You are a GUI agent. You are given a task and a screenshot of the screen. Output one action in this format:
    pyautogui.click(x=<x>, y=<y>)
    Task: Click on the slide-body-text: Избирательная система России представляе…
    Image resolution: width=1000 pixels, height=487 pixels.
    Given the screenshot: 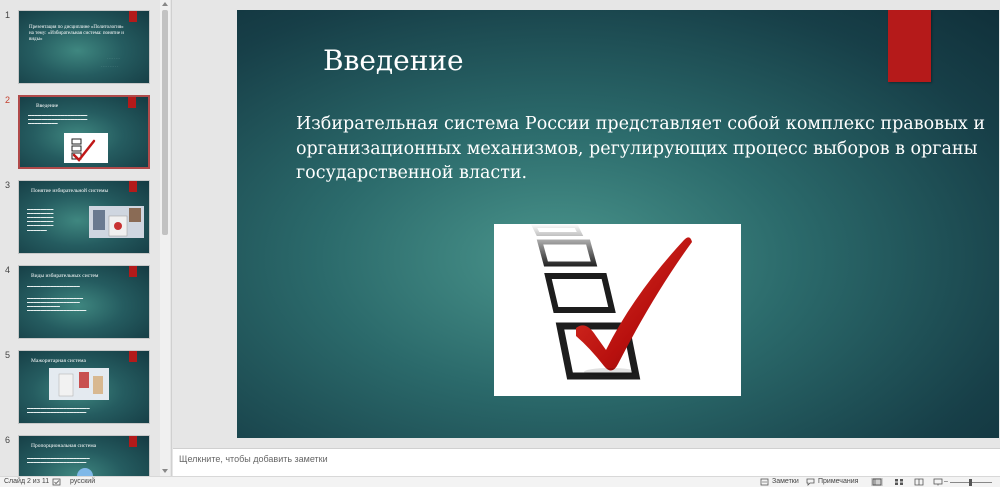 What is the action you would take?
    pyautogui.click(x=641, y=149)
    